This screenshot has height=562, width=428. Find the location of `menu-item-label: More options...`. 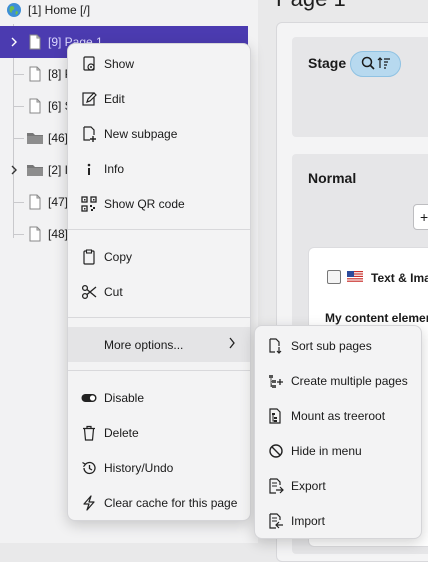

menu-item-label: More options... is located at coordinates (144, 344).